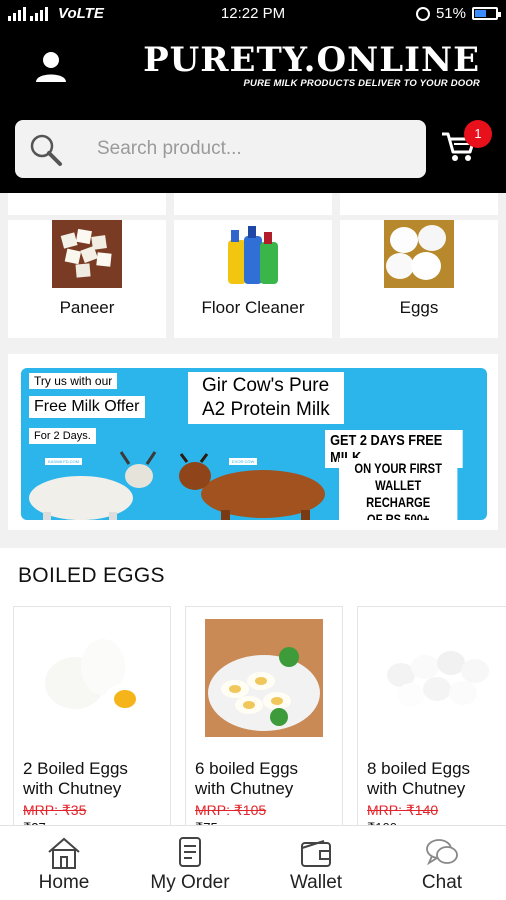  What do you see at coordinates (311, 60) in the screenshot?
I see `brand-name: PURETY.ONLINE` at bounding box center [311, 60].